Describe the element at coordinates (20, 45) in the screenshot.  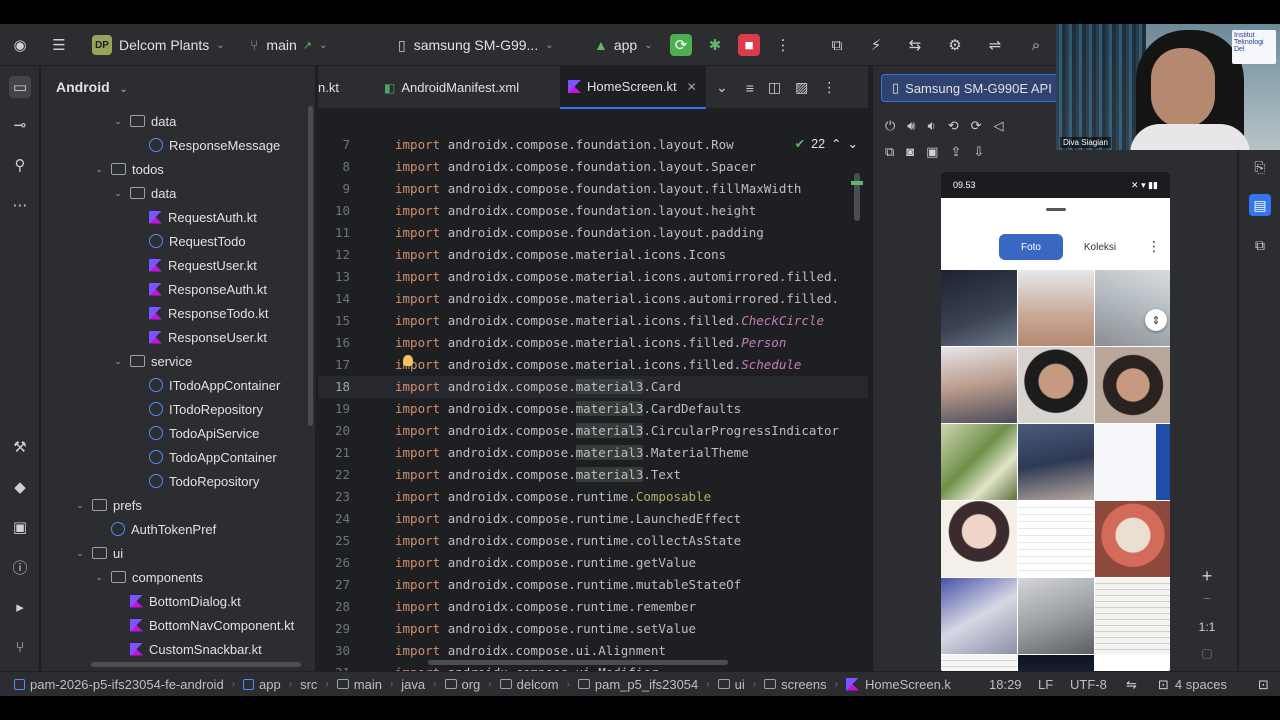
I see `android-studio-logo-icon: ◉` at that location.